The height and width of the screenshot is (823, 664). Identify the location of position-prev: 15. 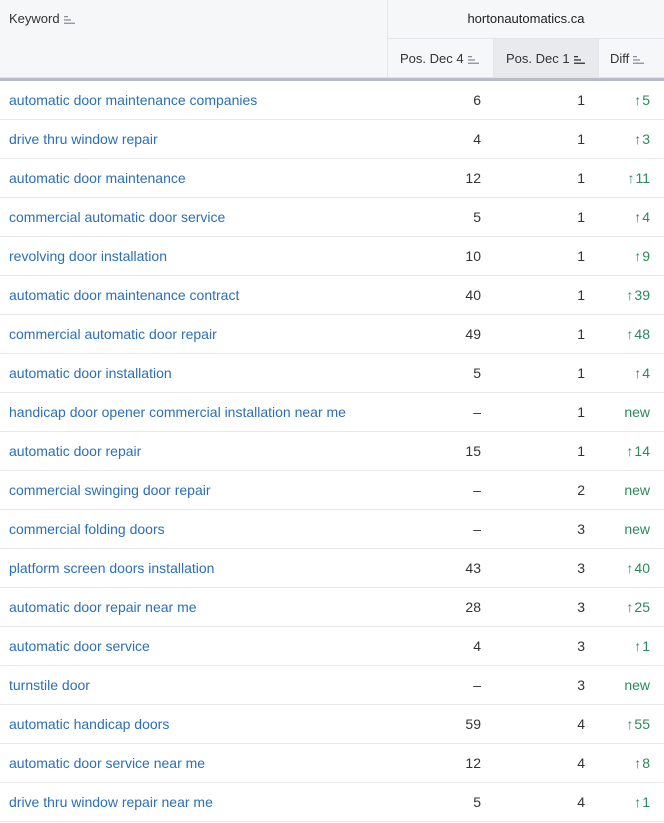
(473, 451).